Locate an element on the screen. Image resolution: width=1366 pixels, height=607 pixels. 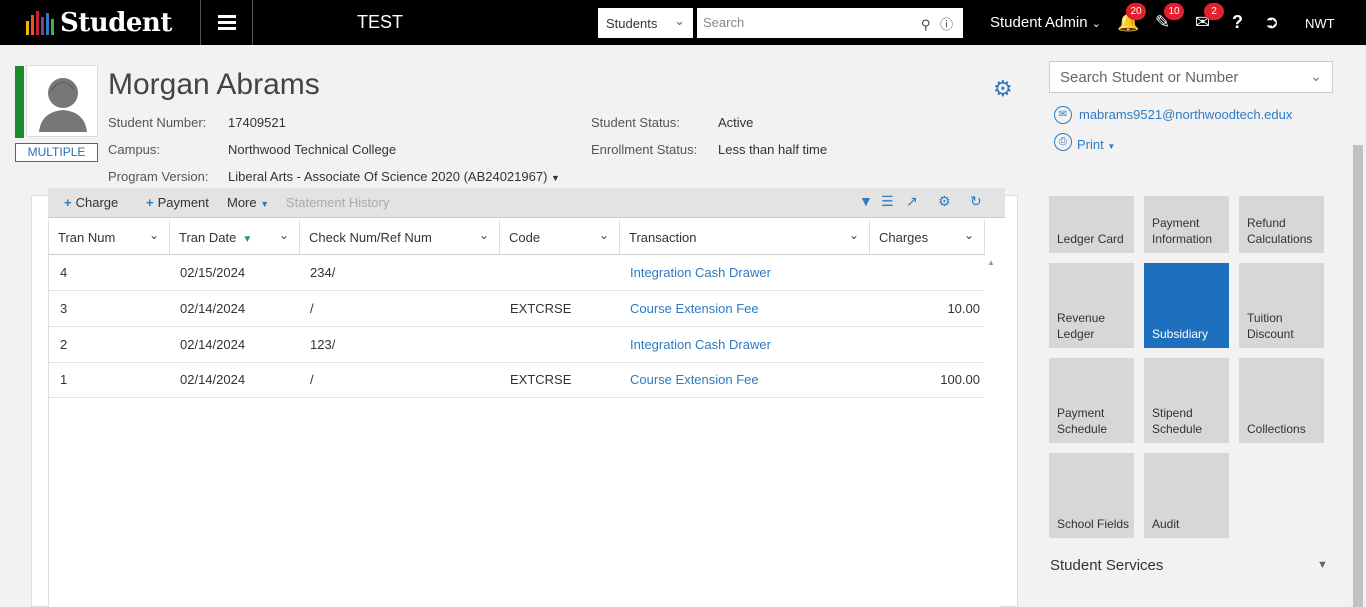
environment-label: TEST is located at coordinates (380, 22).